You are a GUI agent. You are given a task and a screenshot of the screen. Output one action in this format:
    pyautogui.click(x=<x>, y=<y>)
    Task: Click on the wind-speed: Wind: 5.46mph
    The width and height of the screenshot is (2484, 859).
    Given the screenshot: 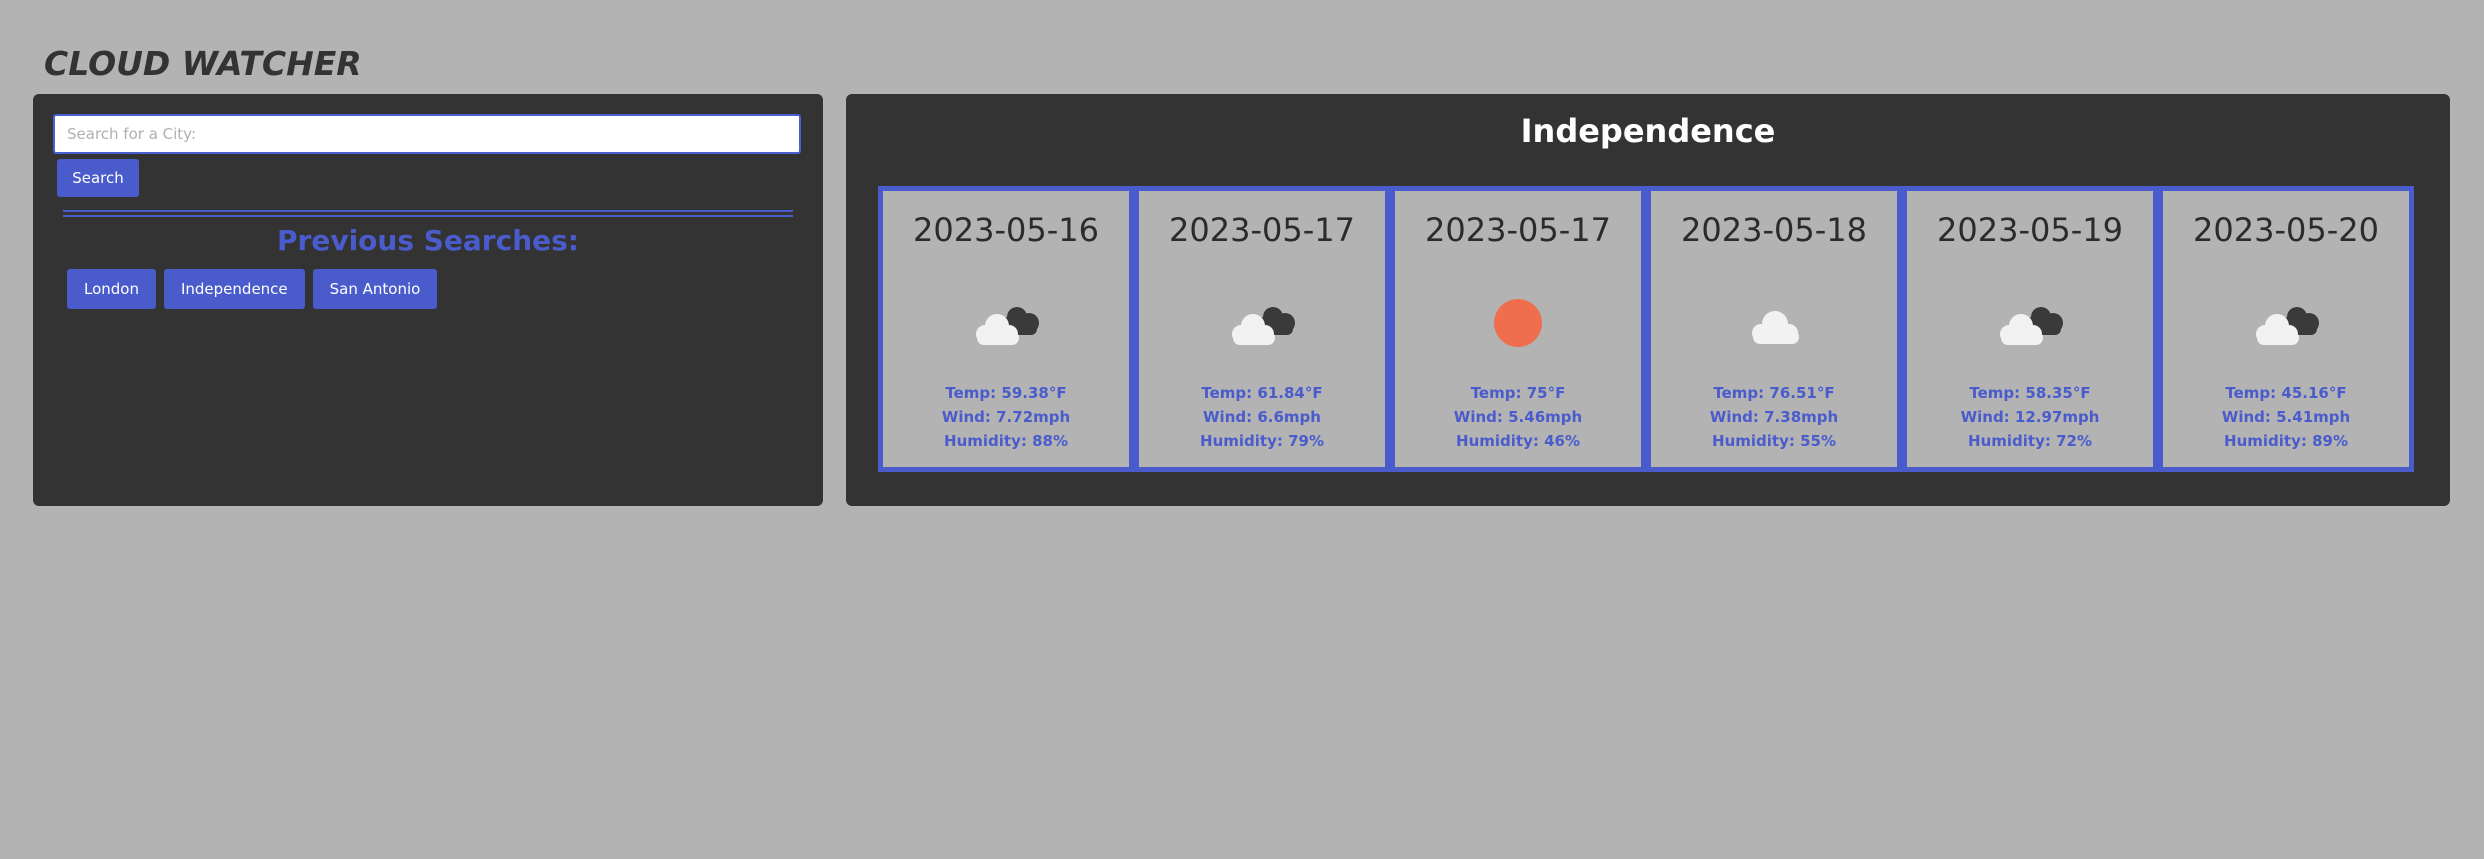 What is the action you would take?
    pyautogui.click(x=1518, y=417)
    